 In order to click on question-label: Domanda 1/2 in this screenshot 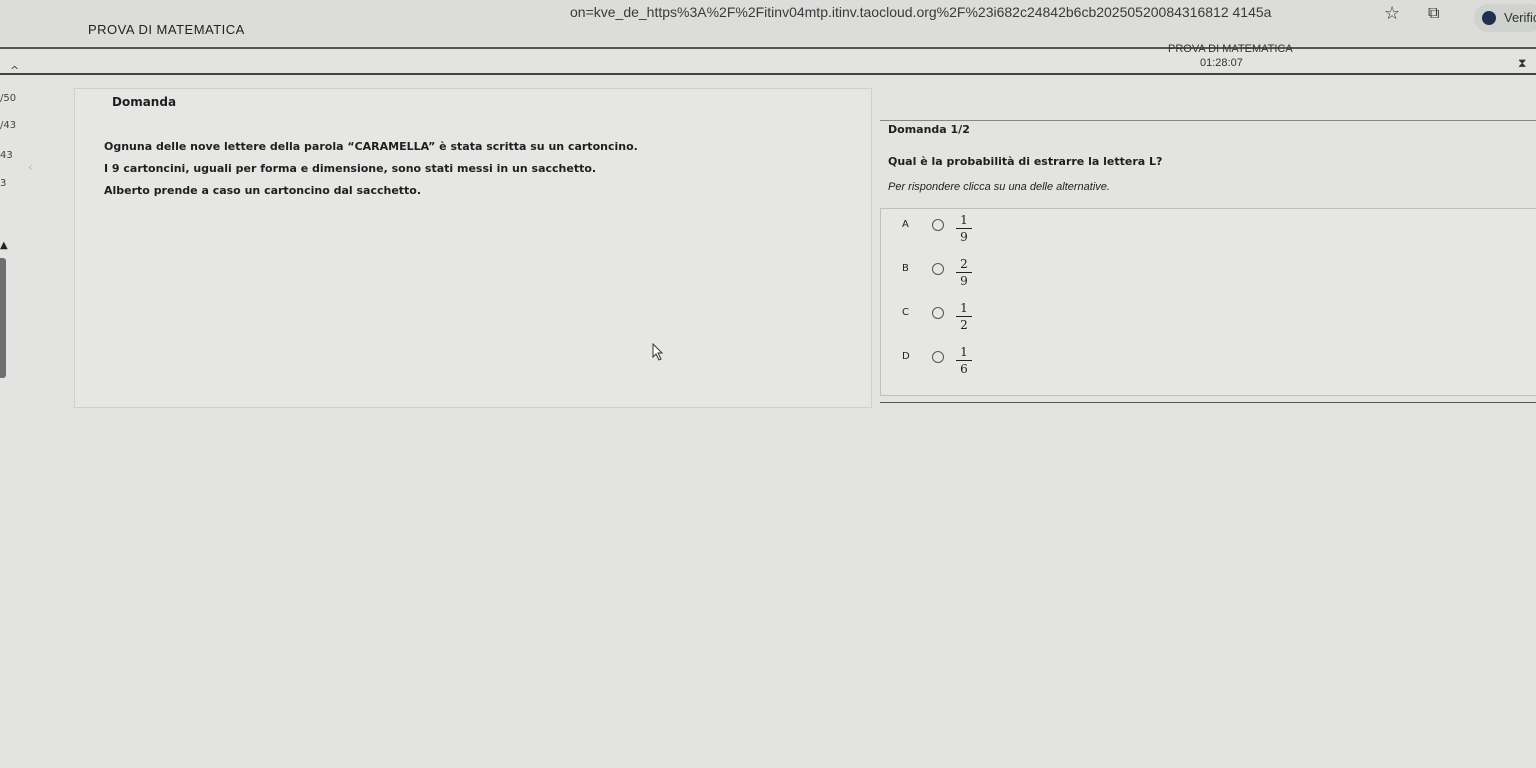, I will do `click(929, 129)`.